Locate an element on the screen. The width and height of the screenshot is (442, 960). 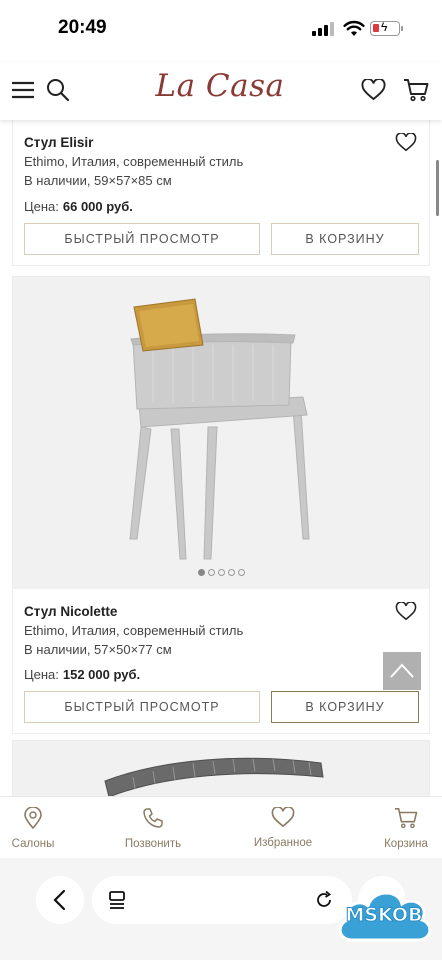
product-name: Стул Nicolette is located at coordinates (70, 611).